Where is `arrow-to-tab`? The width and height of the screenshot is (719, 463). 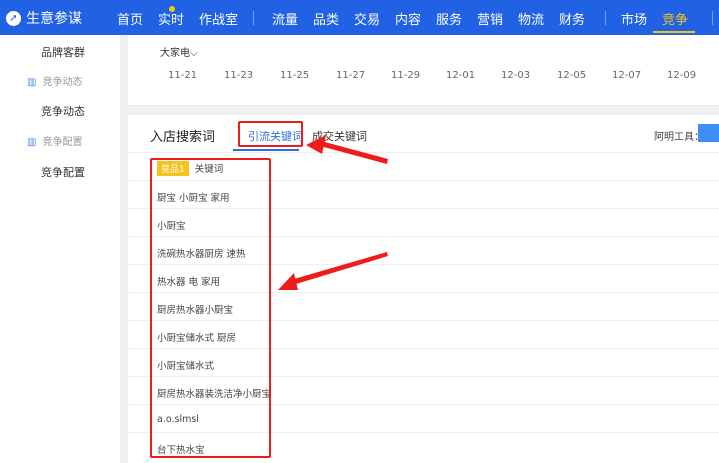
arrow-to-tab is located at coordinates (347, 149).